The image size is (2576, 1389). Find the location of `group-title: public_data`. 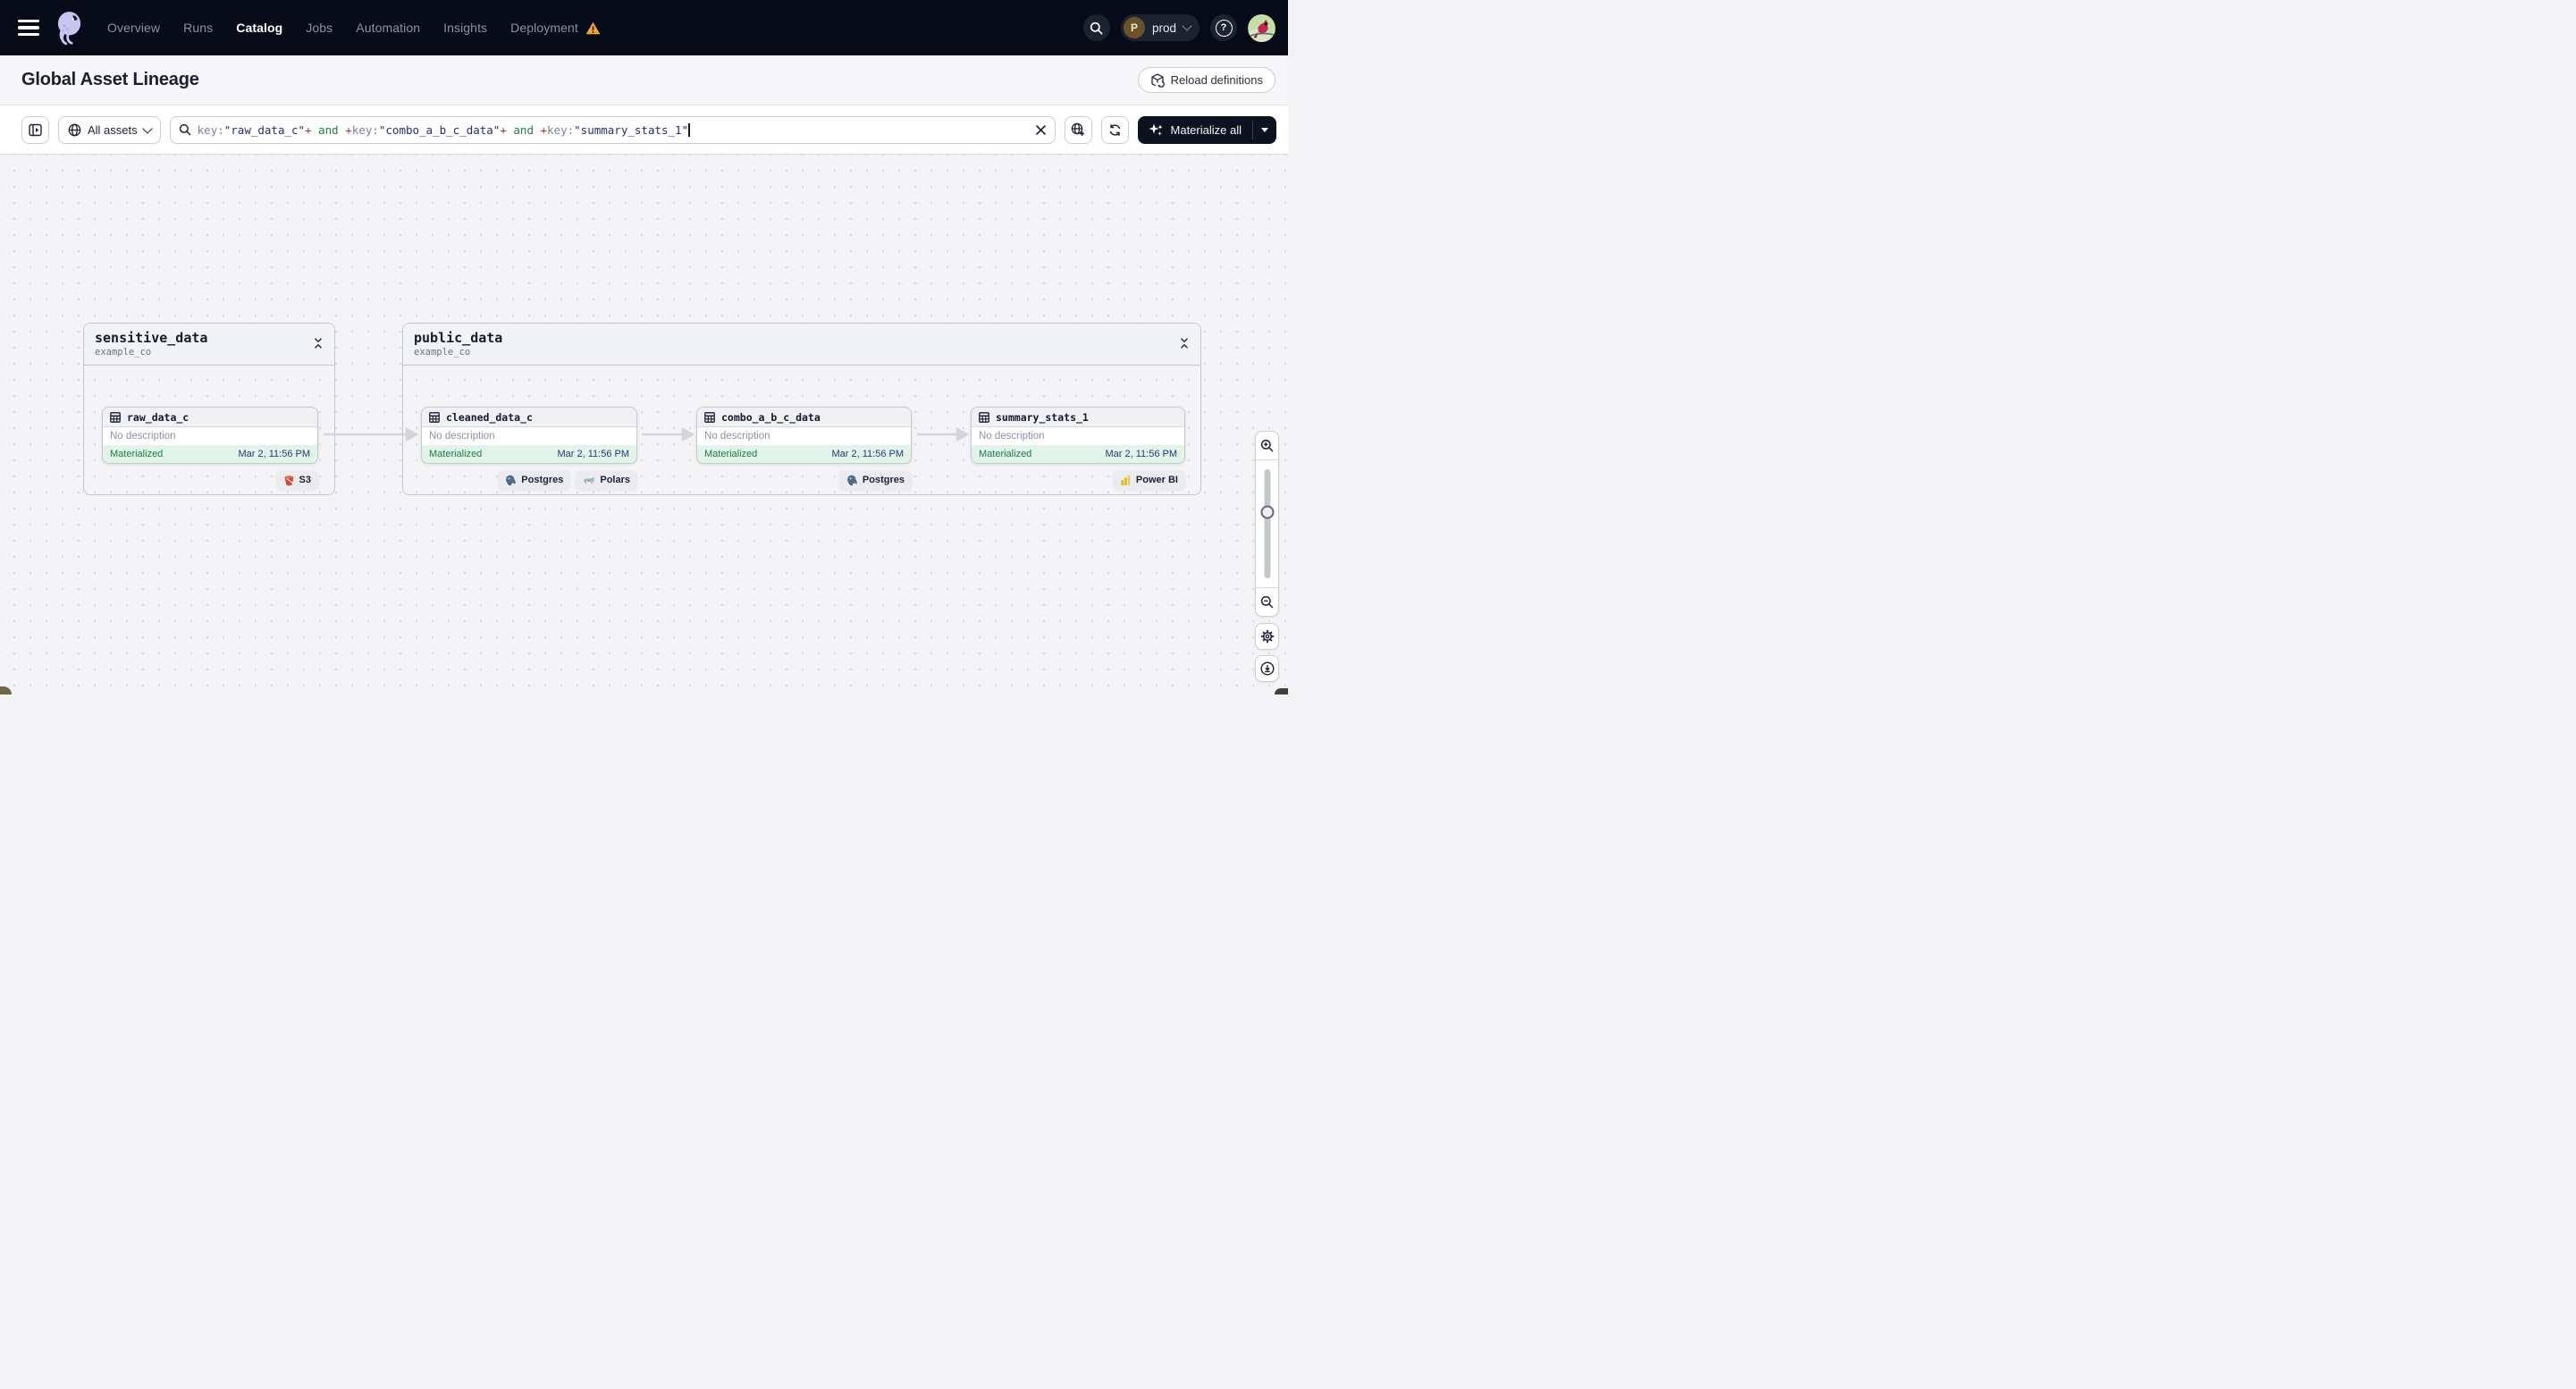

group-title: public_data is located at coordinates (459, 338).